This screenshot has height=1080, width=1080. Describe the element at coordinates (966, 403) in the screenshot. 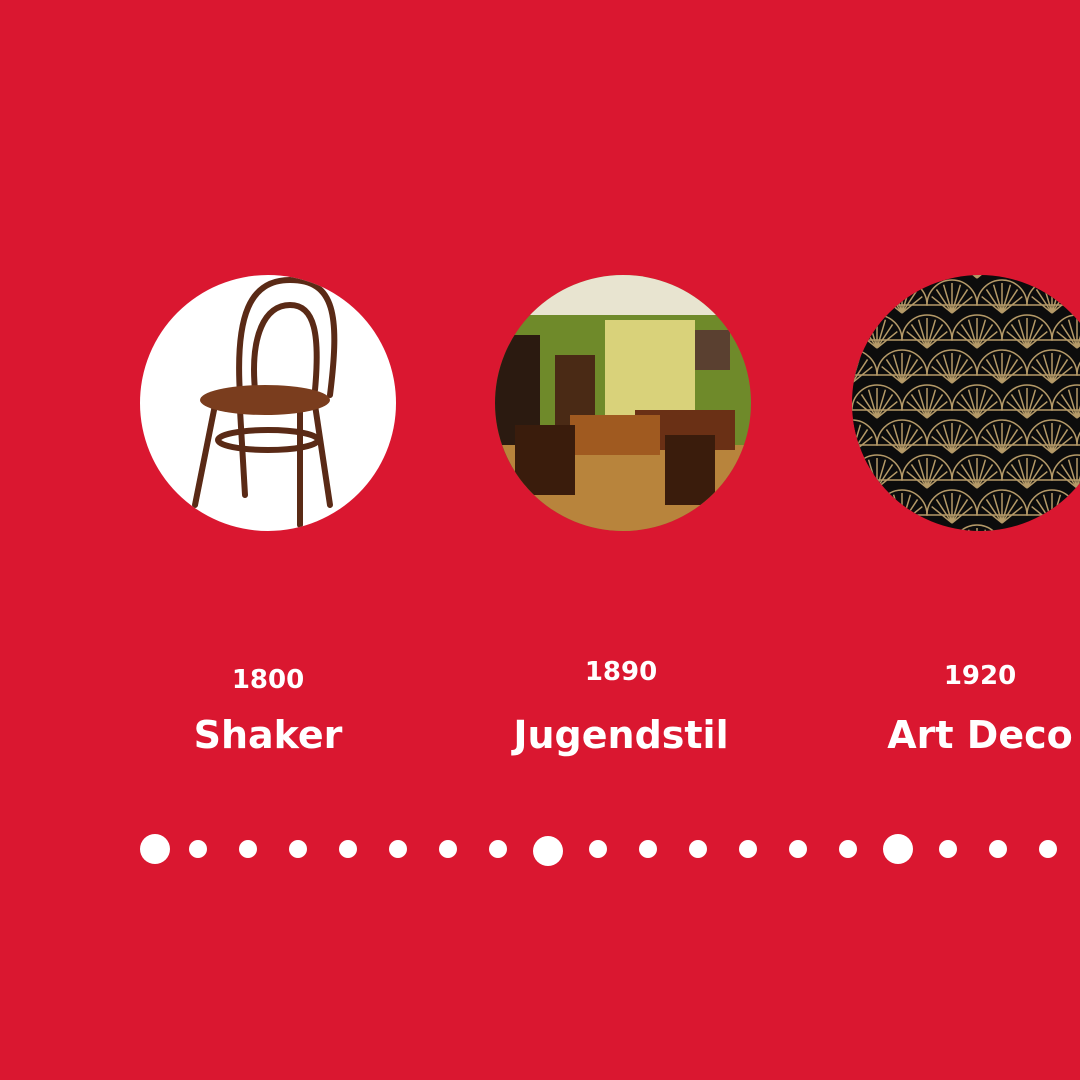

I see `art-deco-pattern-image` at that location.